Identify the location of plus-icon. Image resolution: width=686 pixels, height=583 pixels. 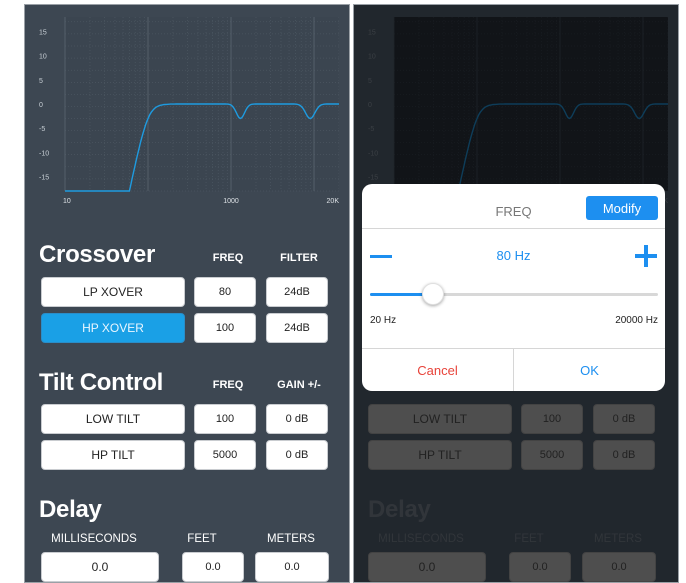
(646, 256).